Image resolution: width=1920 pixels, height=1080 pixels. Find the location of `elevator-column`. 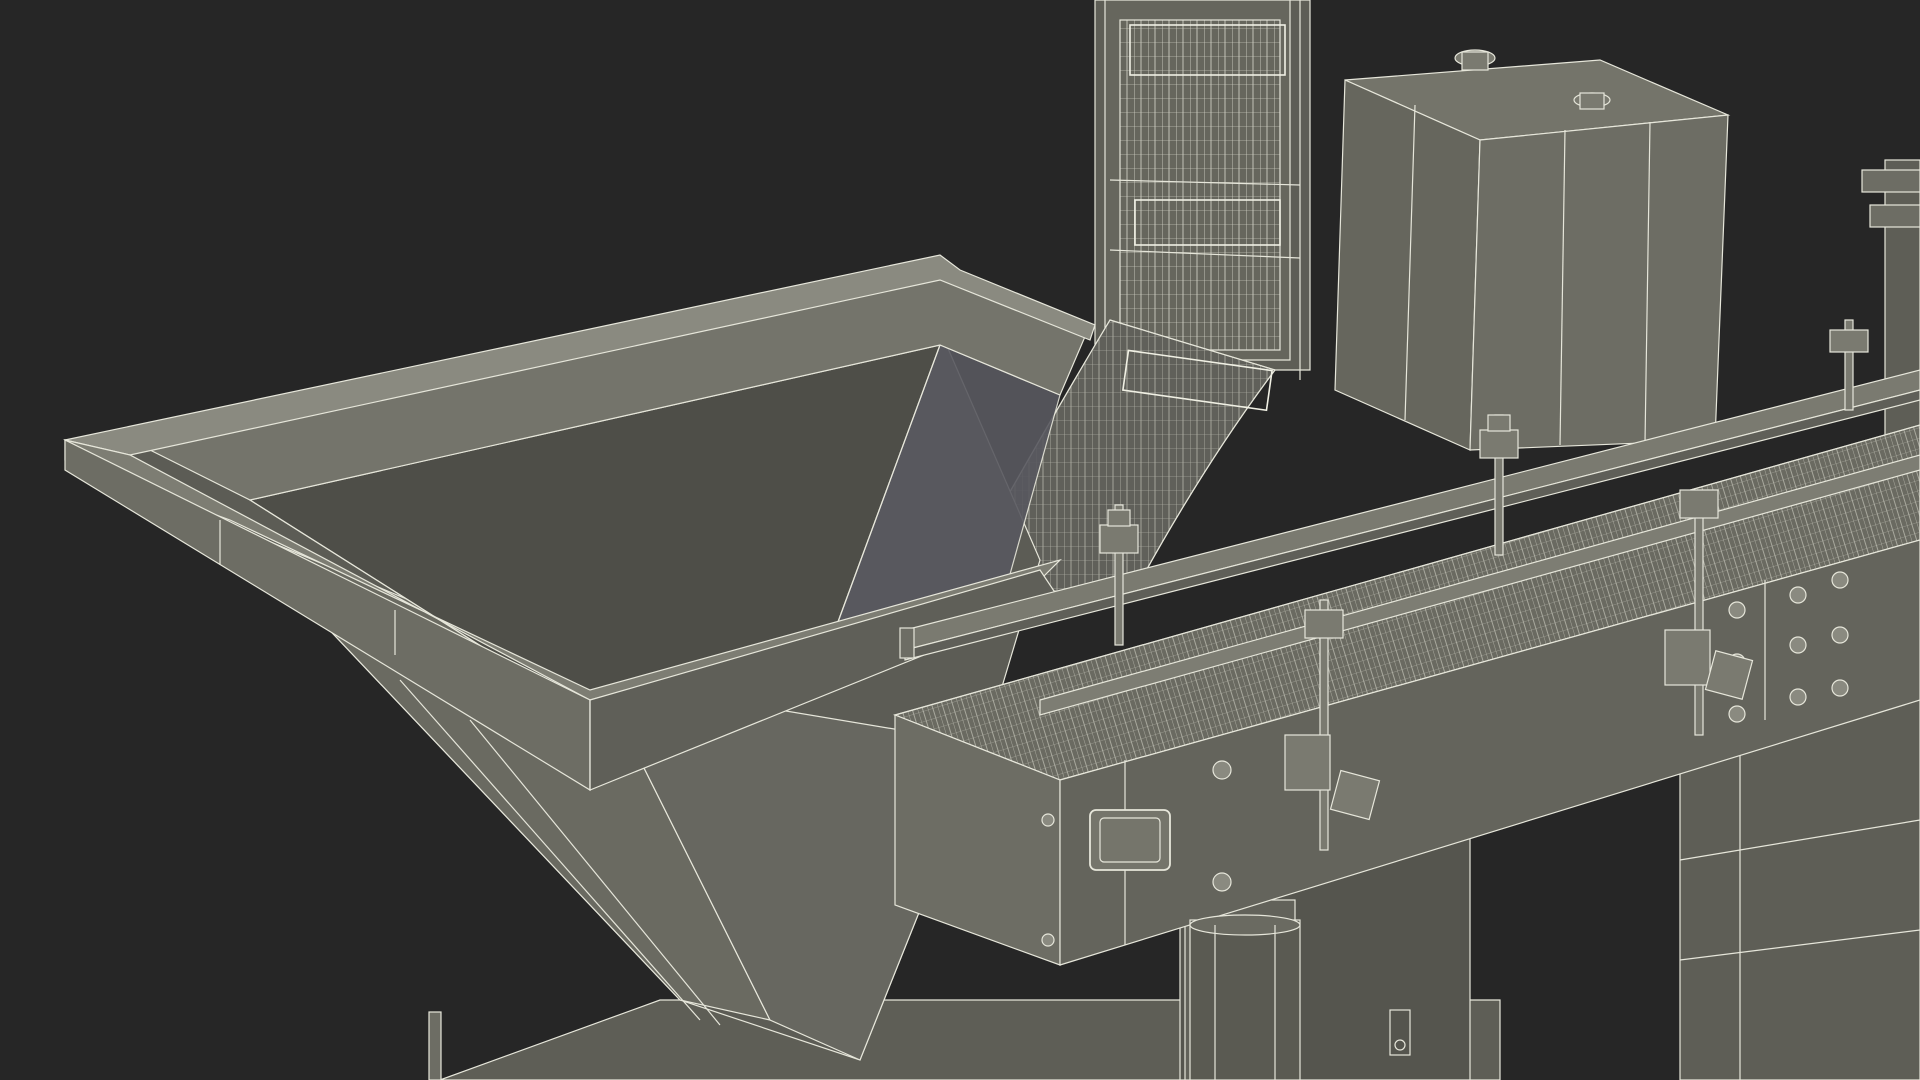

elevator-column is located at coordinates (1202, 190).